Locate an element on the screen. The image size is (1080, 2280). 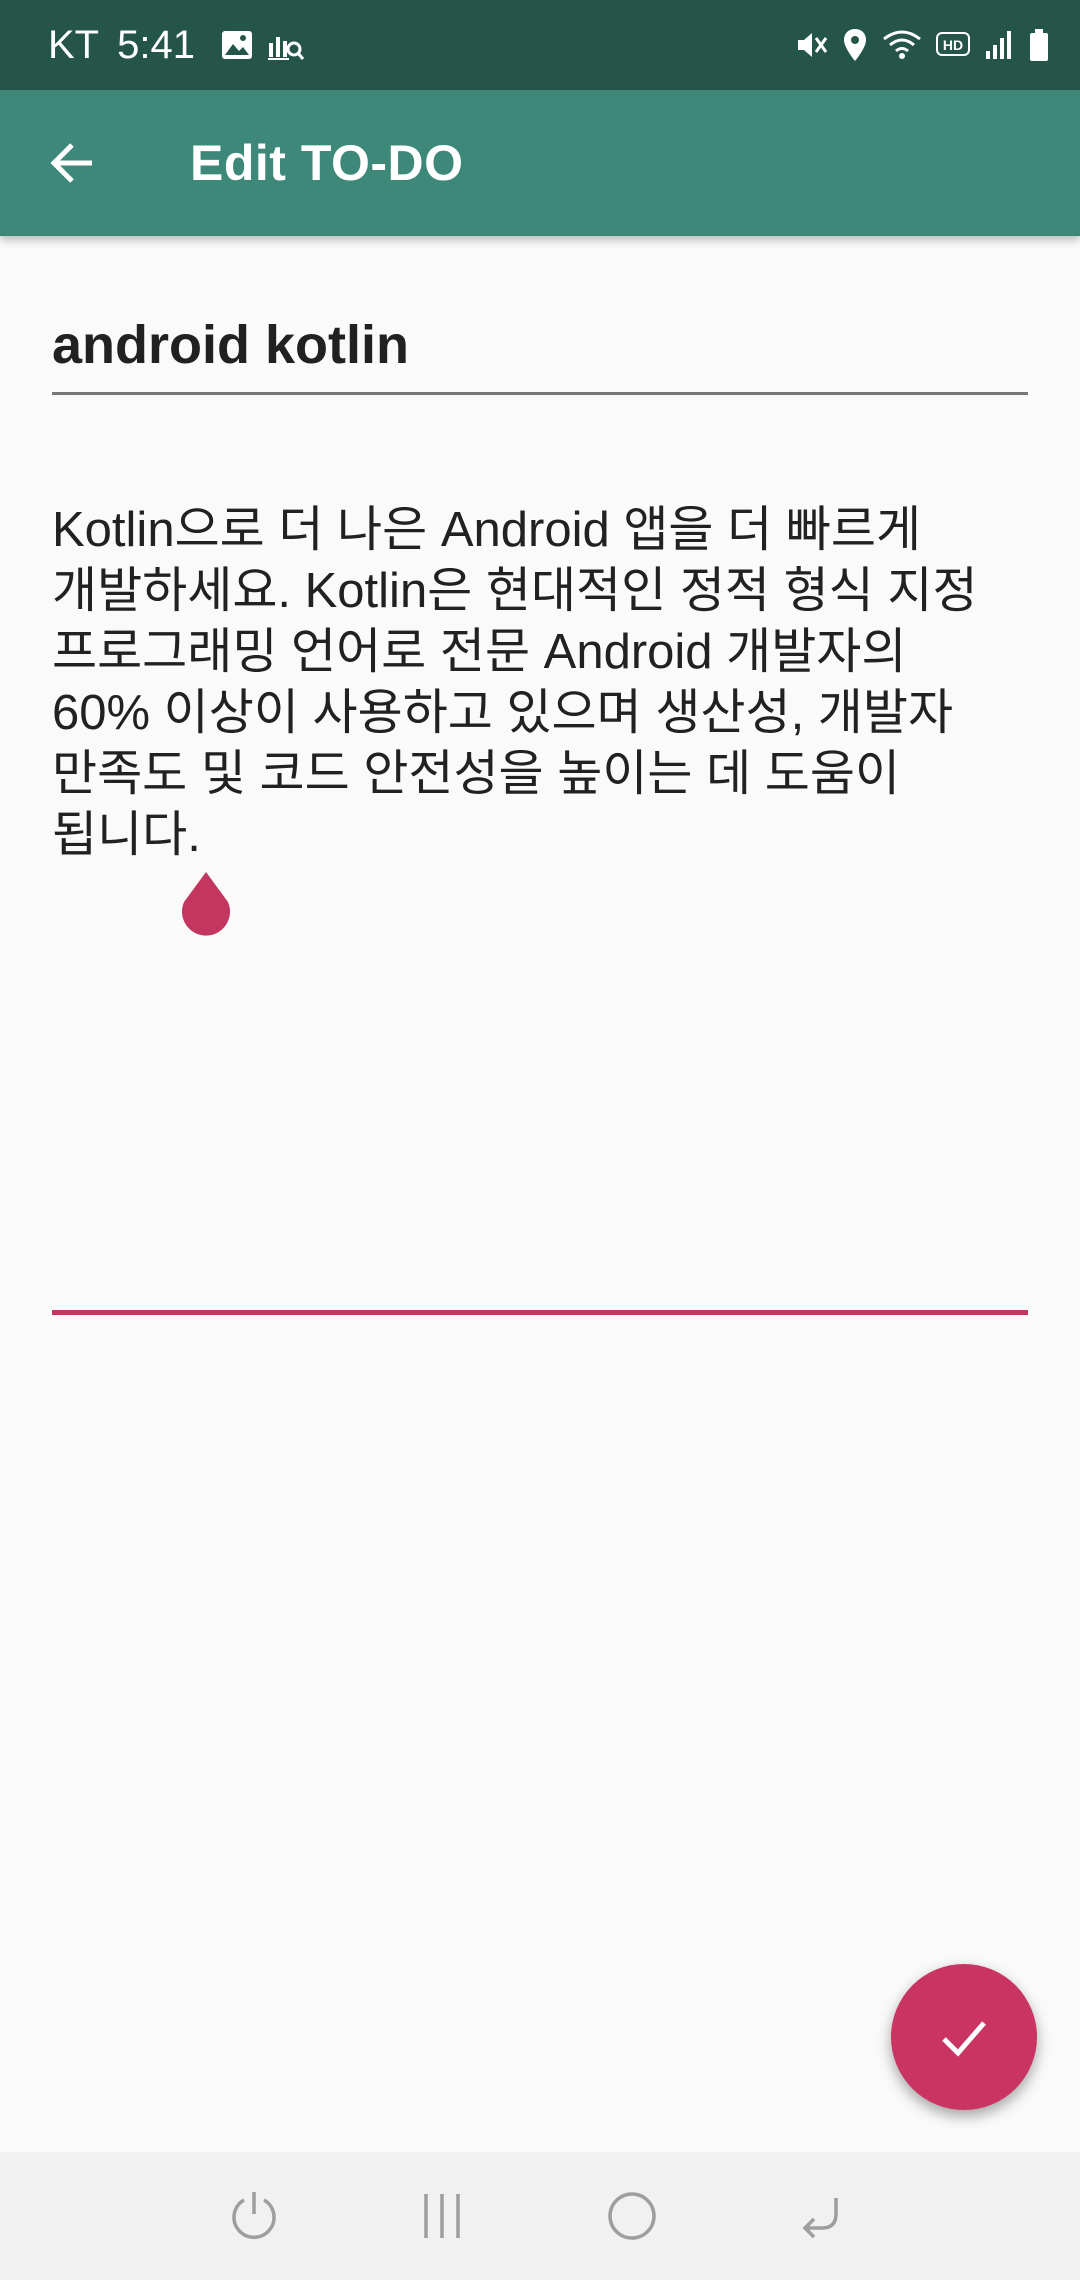
status-left: KT 5:41 is located at coordinates (179, 45).